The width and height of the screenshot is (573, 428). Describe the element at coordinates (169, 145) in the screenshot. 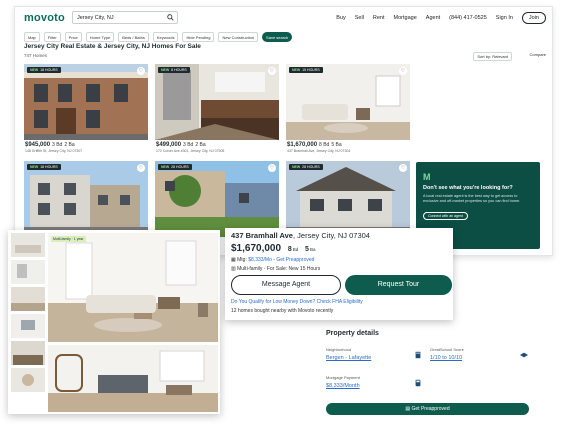

I see `listing-price: $499,000` at that location.